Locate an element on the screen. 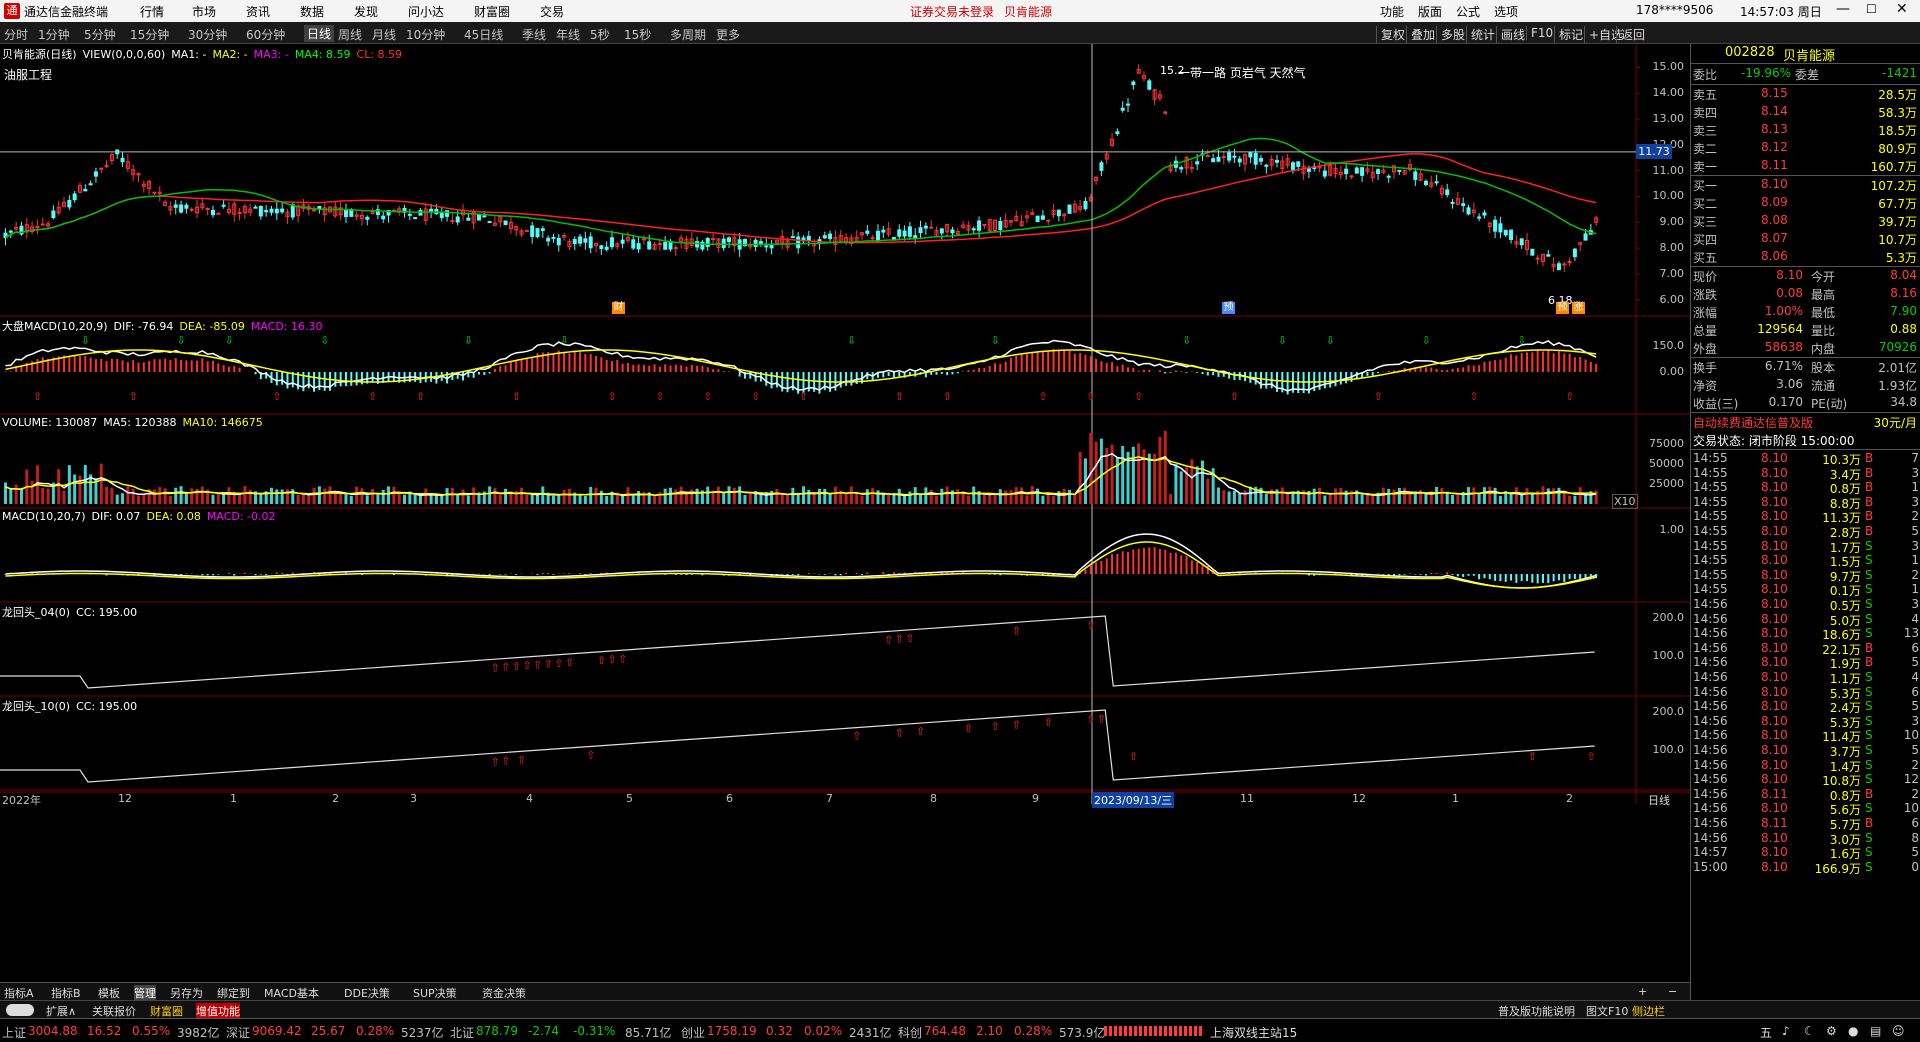  maximize-icon: ☐ is located at coordinates (1871, 9).